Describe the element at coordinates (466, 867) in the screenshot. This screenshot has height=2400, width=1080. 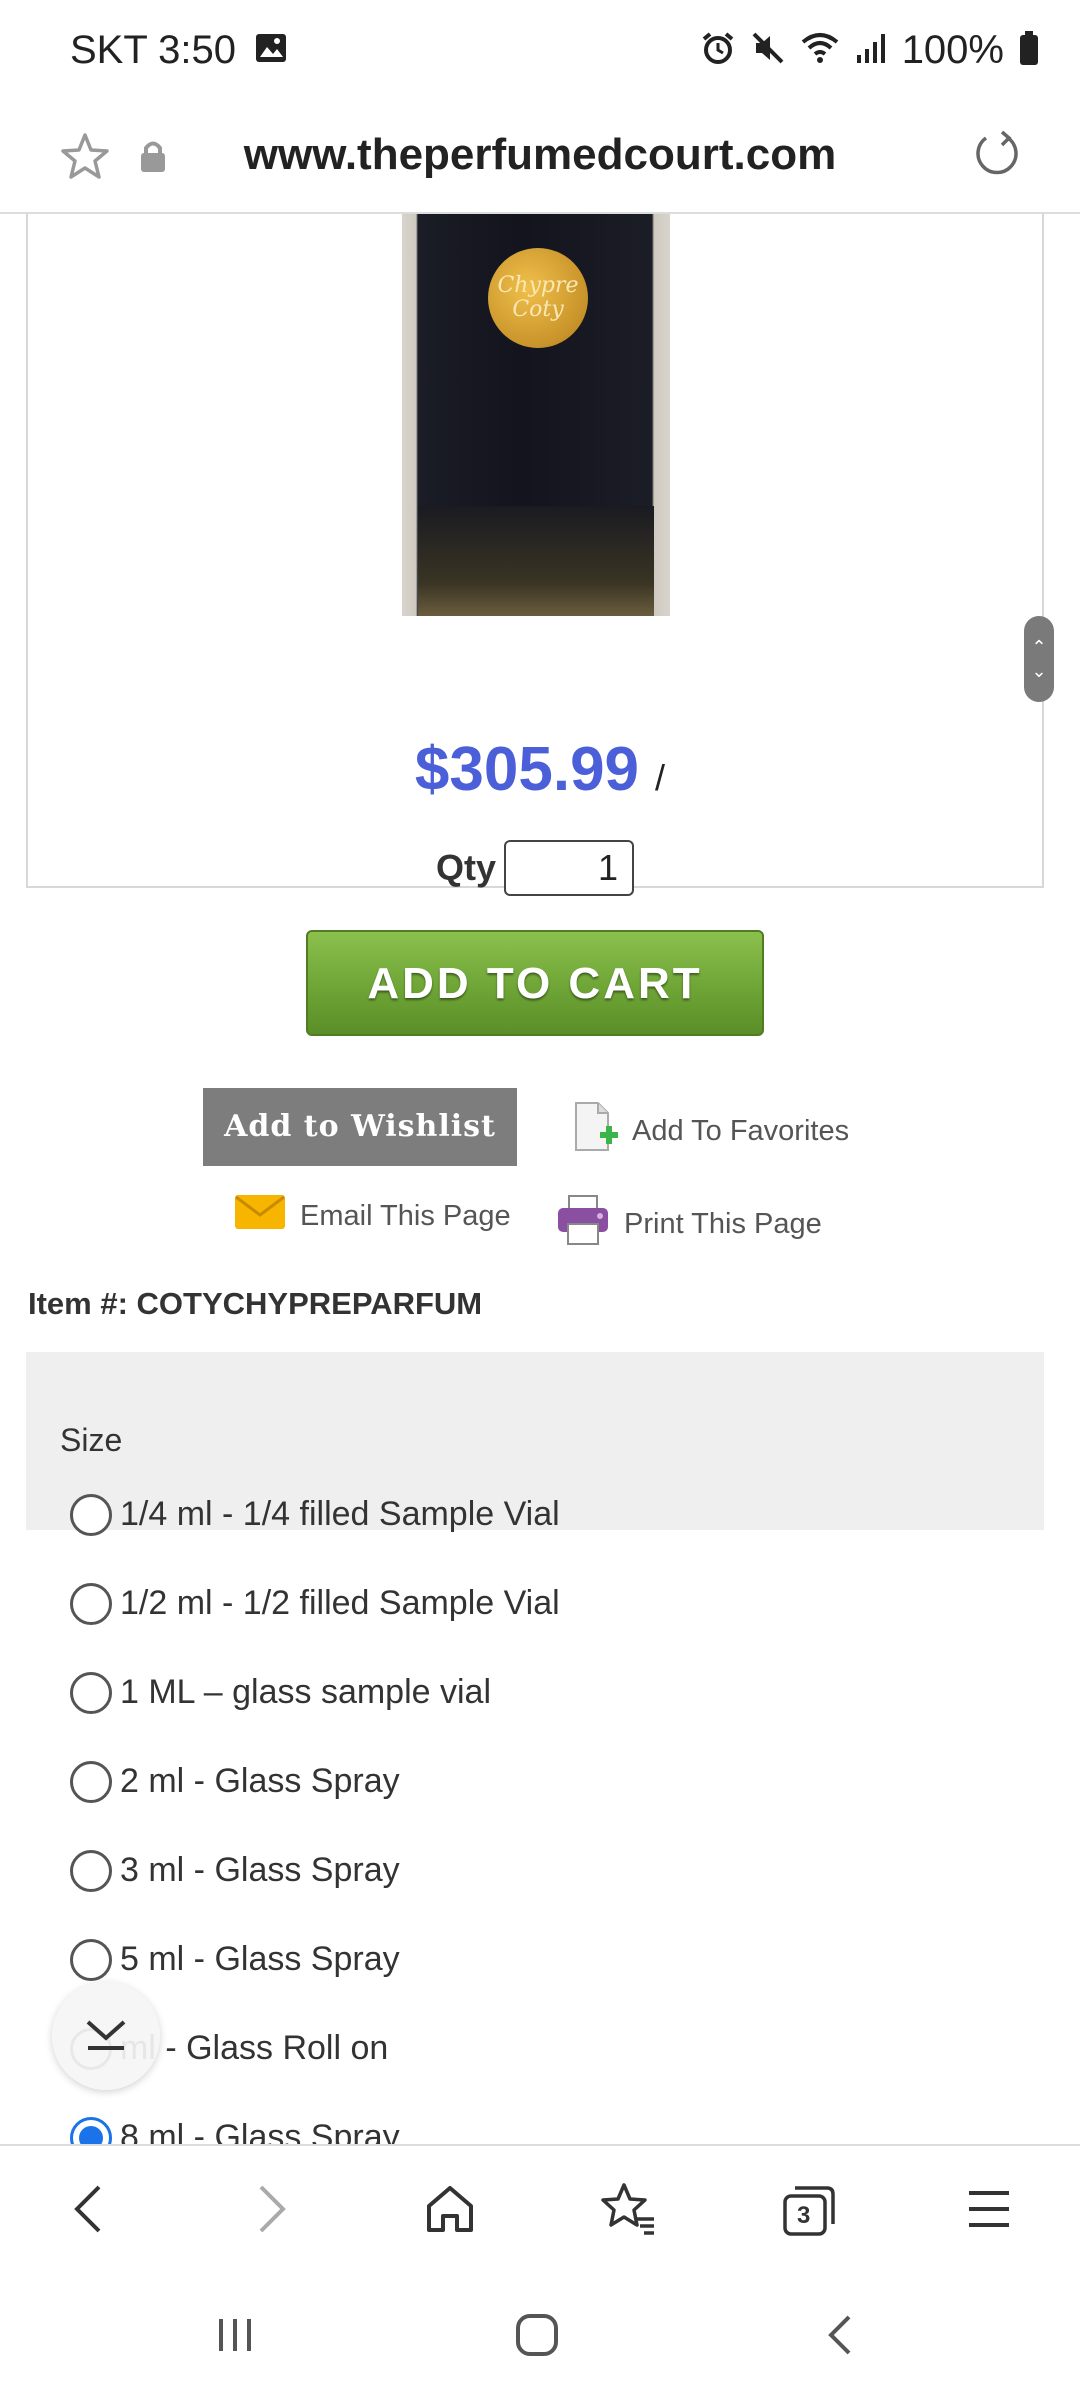
I see `qty-label: Qty` at that location.